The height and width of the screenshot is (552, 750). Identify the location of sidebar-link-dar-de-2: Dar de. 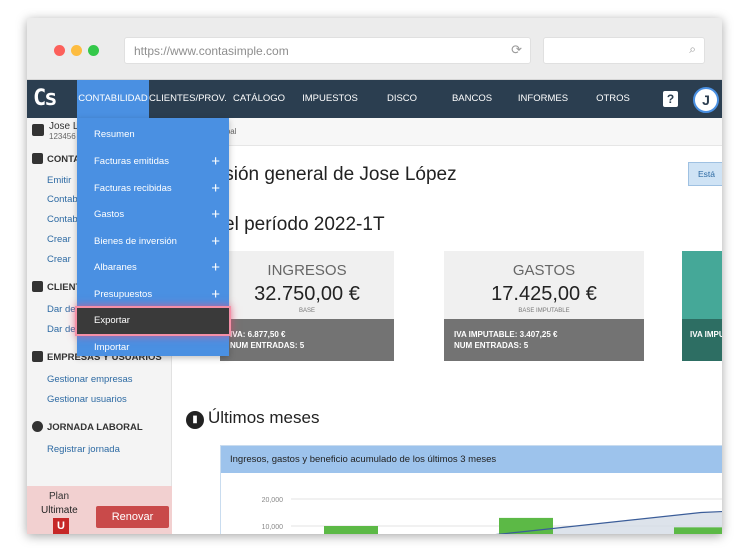
(61, 329).